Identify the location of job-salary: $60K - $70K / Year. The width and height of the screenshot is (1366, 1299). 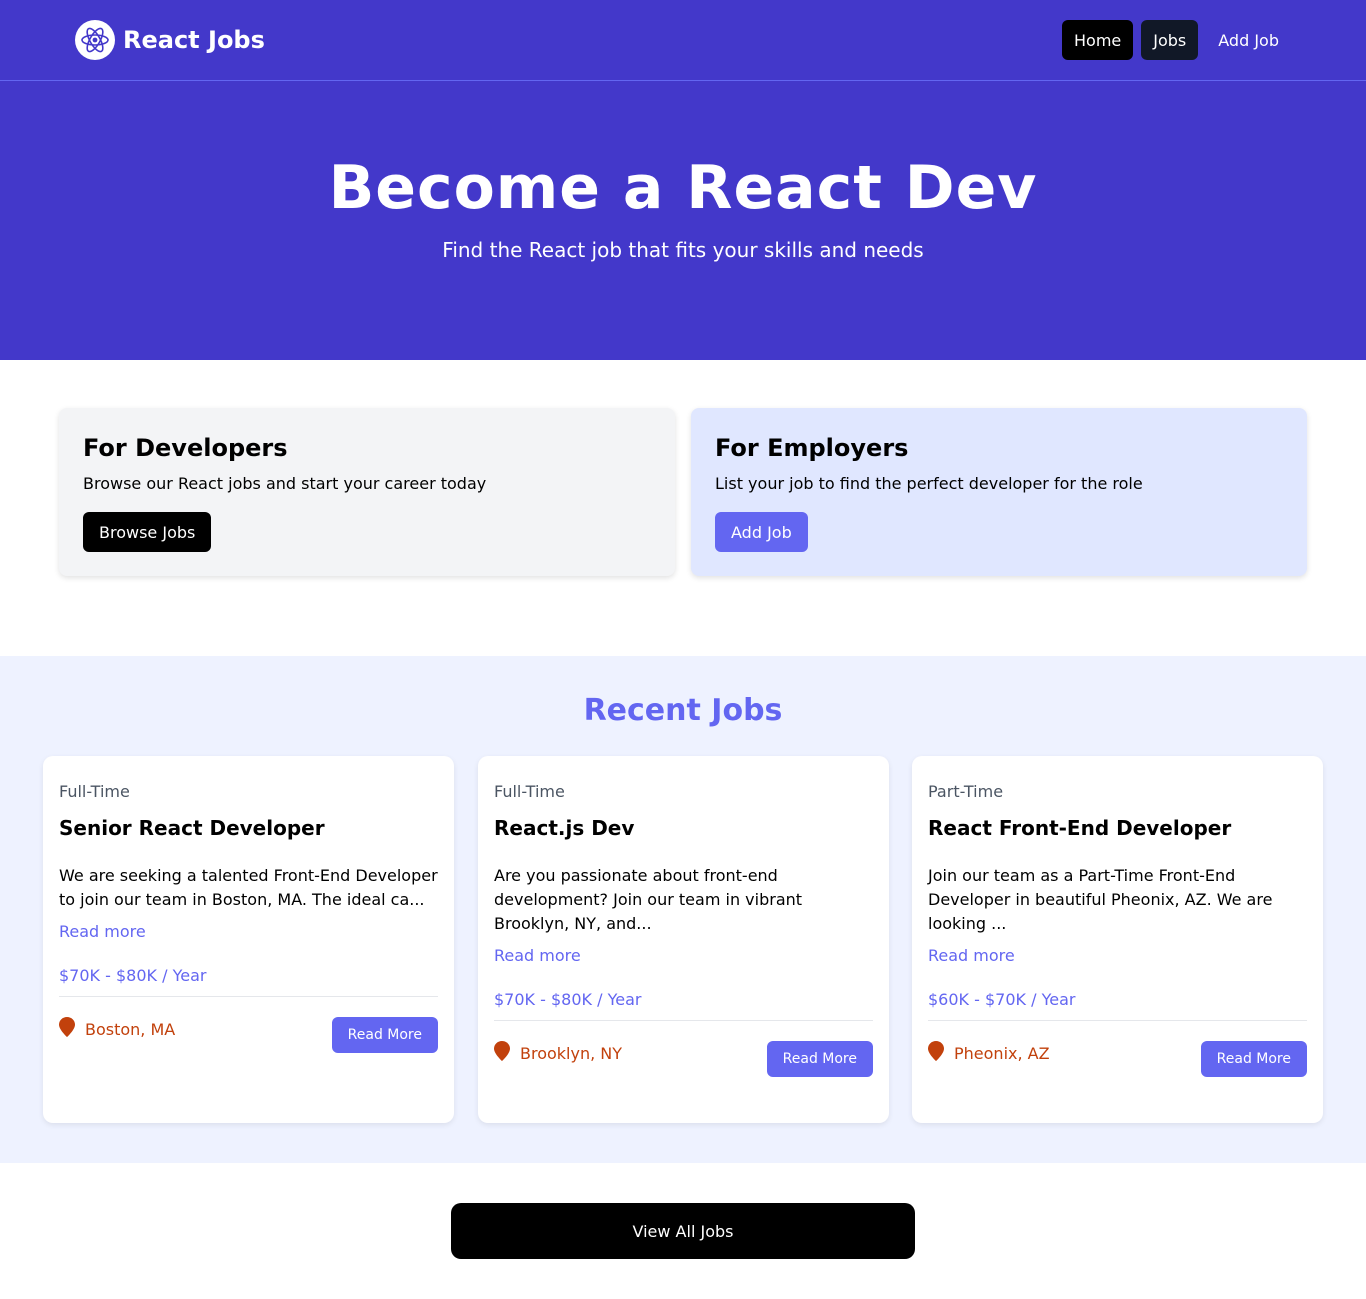
(1002, 999).